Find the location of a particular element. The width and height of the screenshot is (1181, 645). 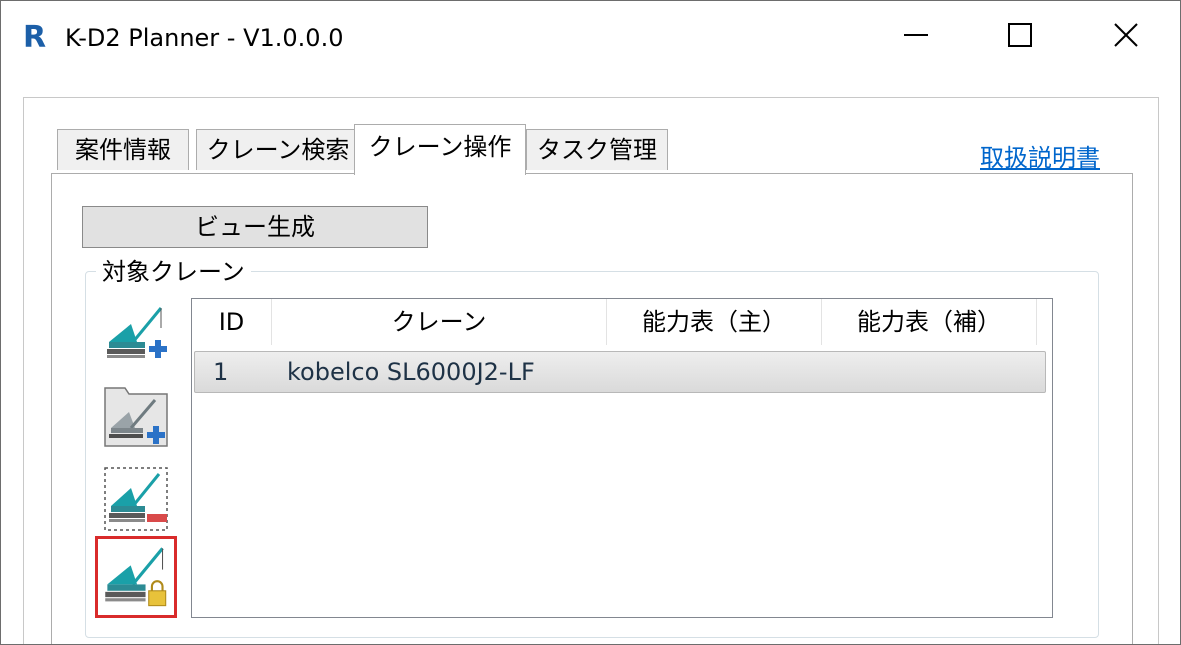

column-header-id: ID is located at coordinates (232, 322).